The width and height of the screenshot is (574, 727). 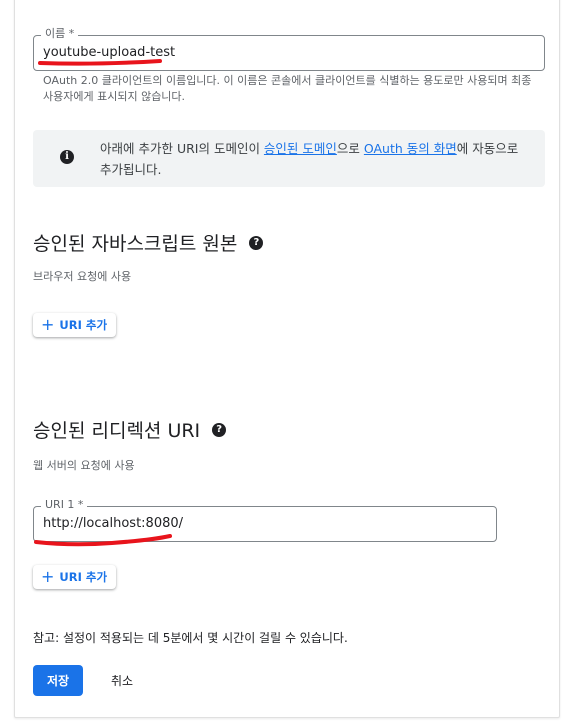 What do you see at coordinates (289, 49) in the screenshot?
I see `name-field: 이름 * youtube-upload-test` at bounding box center [289, 49].